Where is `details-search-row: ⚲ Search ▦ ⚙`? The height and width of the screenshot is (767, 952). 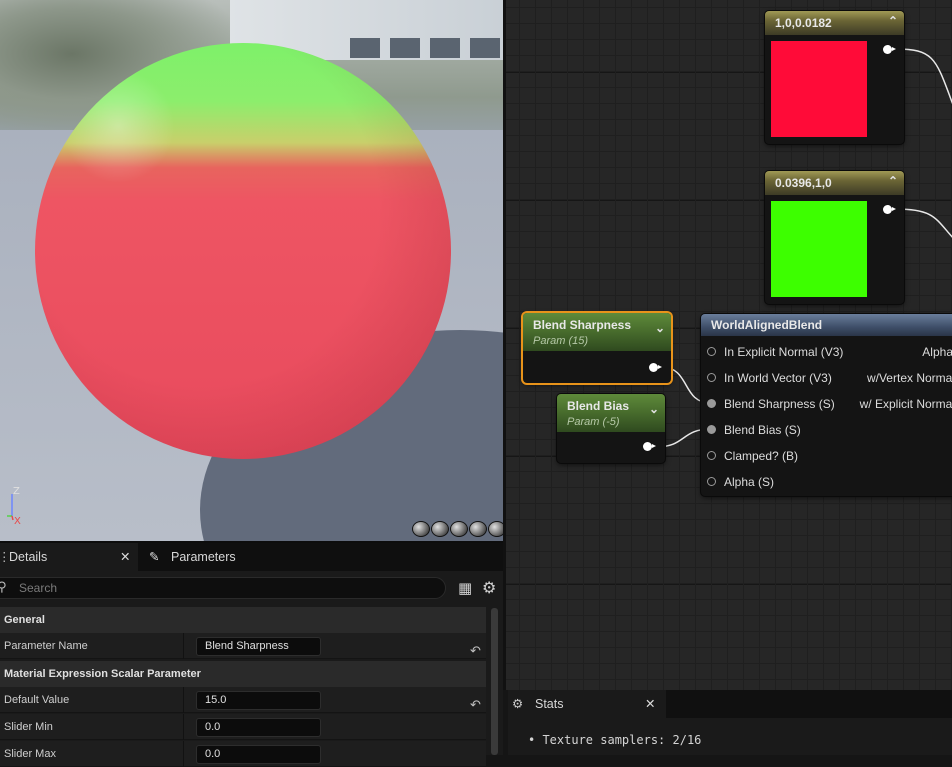 details-search-row: ⚲ Search ▦ ⚙ is located at coordinates (251, 589).